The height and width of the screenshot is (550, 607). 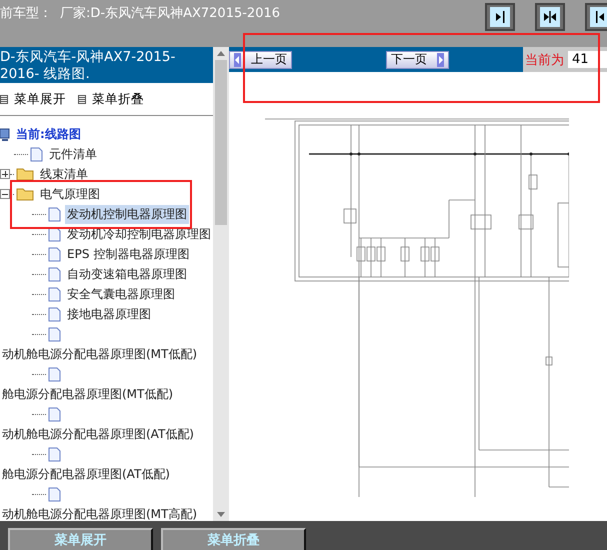 What do you see at coordinates (127, 214) in the screenshot?
I see `tree-item: 发动机控制电器原理图` at bounding box center [127, 214].